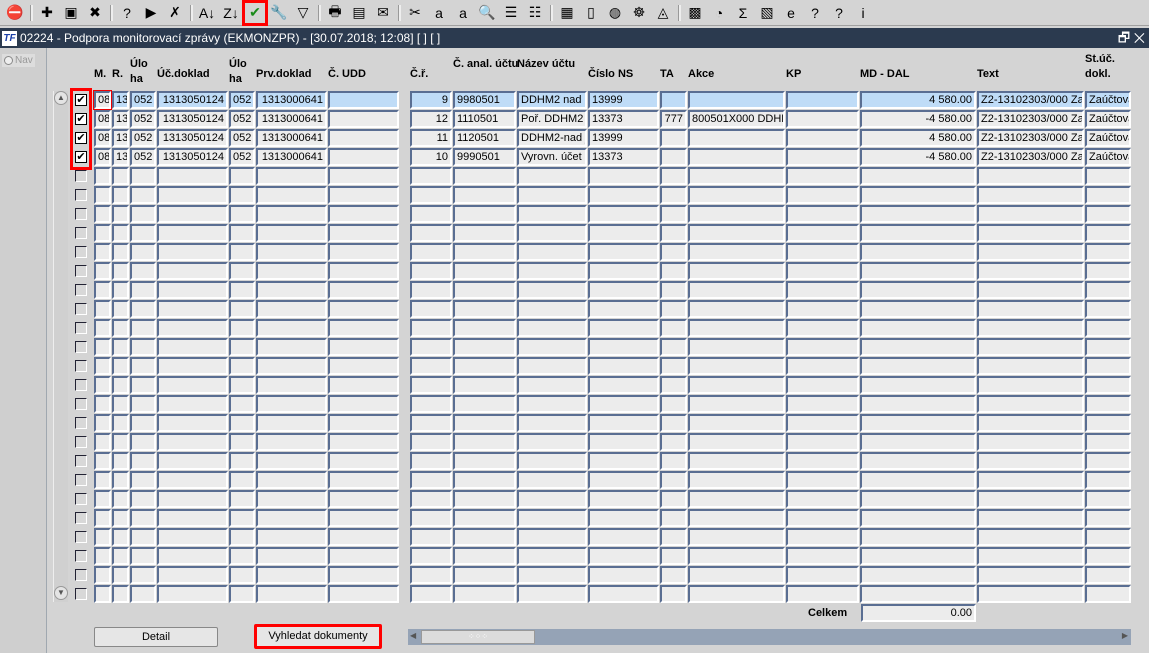 The width and height of the screenshot is (1149, 653). What do you see at coordinates (863, 13) in the screenshot?
I see `info-icon: i` at bounding box center [863, 13].